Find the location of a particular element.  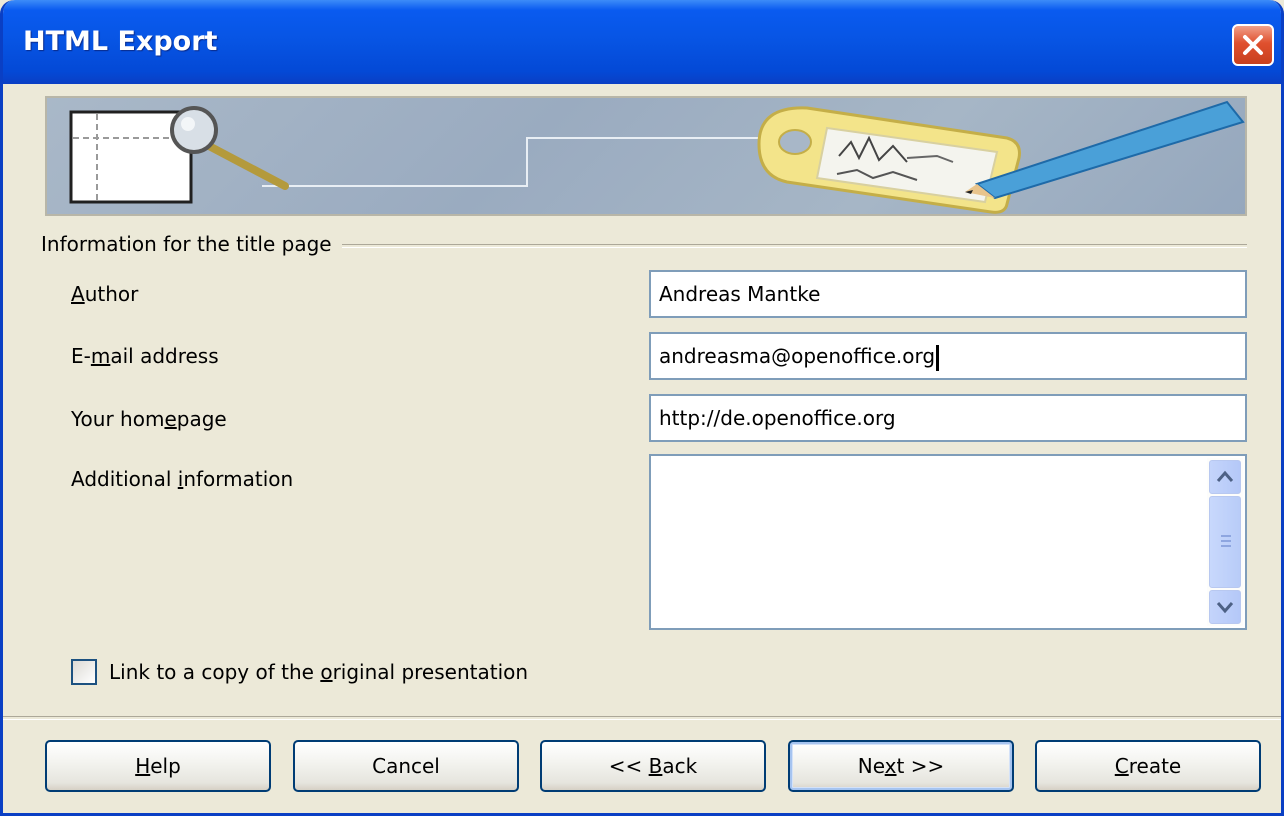

additional-info-textarea is located at coordinates (948, 542).